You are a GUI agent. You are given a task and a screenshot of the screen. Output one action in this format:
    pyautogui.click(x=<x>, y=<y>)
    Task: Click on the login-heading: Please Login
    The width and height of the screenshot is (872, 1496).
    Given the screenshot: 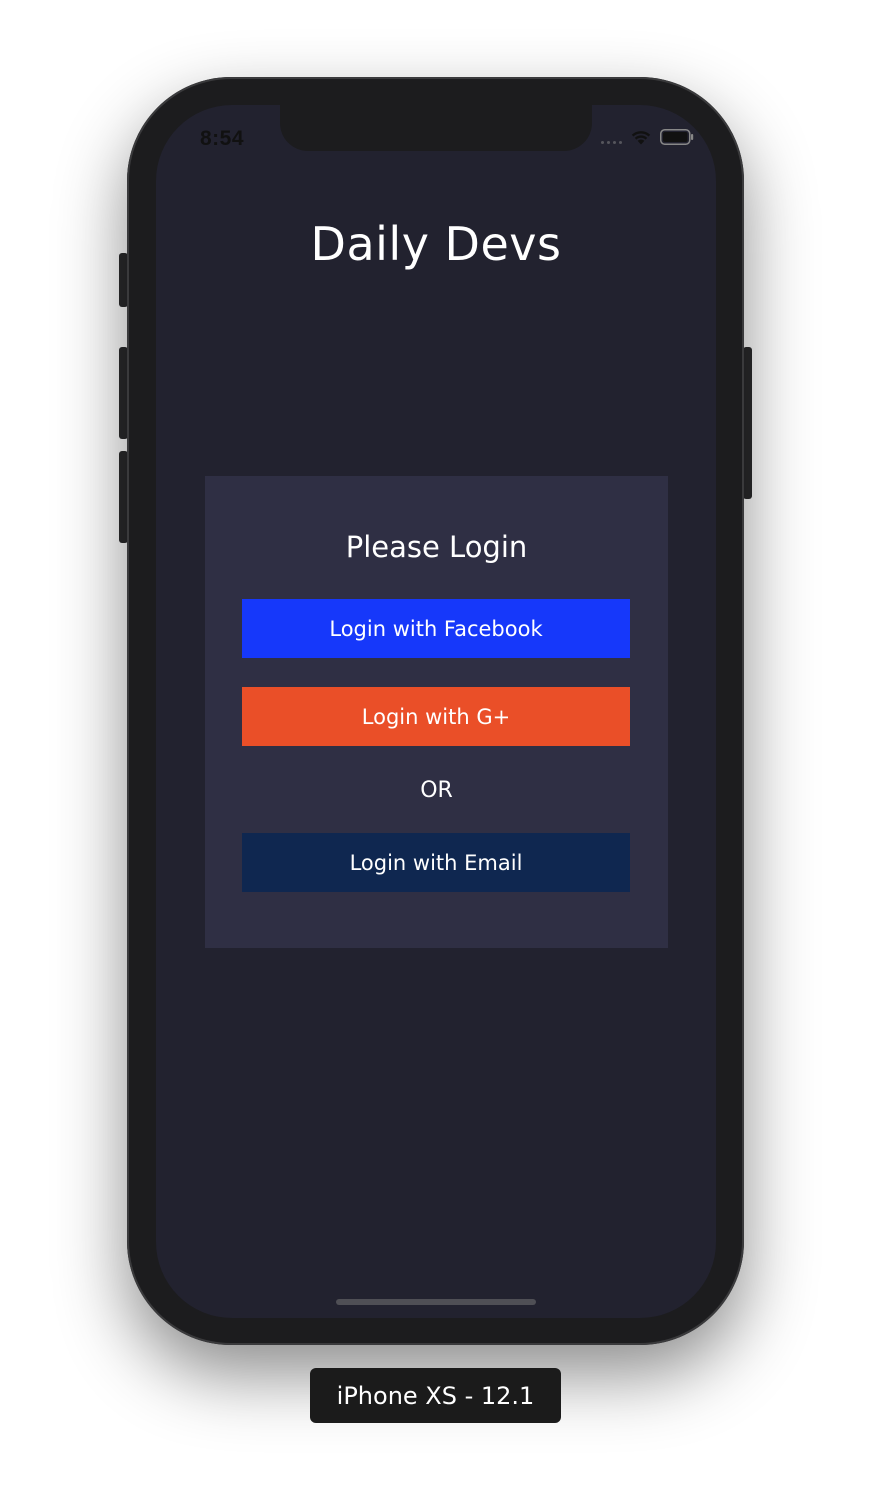 What is the action you would take?
    pyautogui.click(x=436, y=547)
    